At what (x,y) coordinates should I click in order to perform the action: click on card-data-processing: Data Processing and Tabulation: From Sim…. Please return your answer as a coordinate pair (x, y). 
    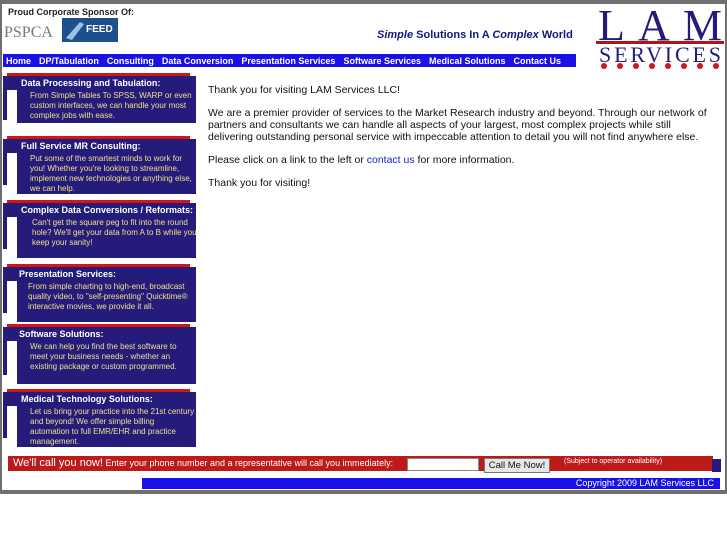
    Looking at the image, I should click on (99, 101).